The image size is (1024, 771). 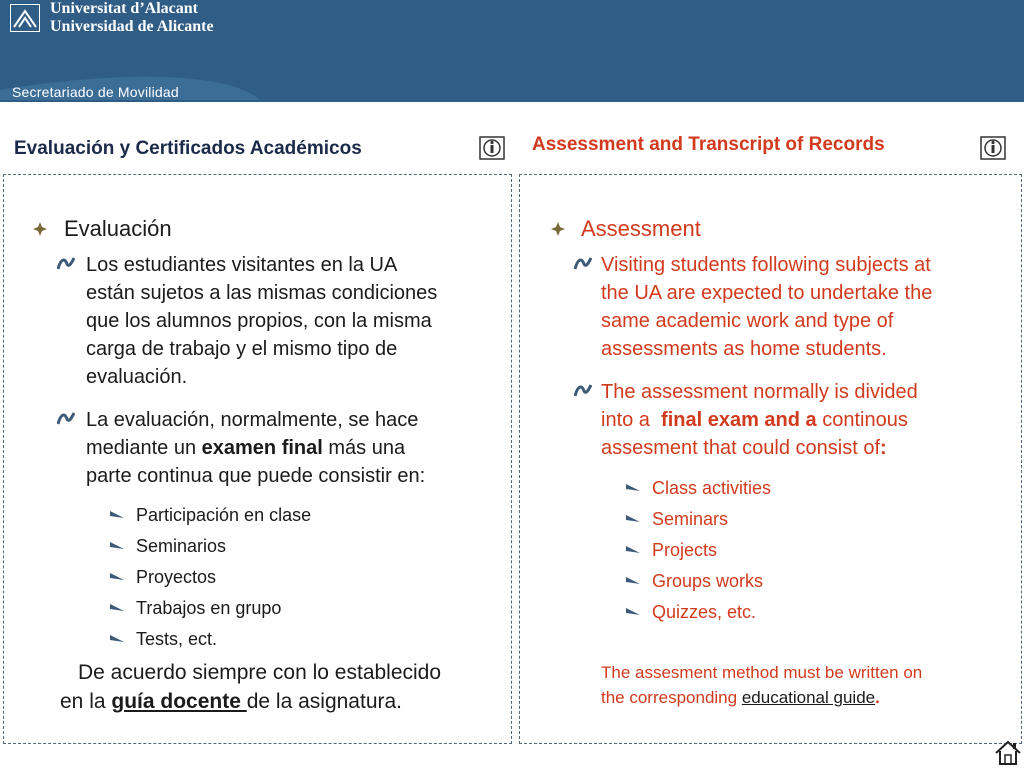 What do you see at coordinates (1008, 753) in the screenshot?
I see `home-icon` at bounding box center [1008, 753].